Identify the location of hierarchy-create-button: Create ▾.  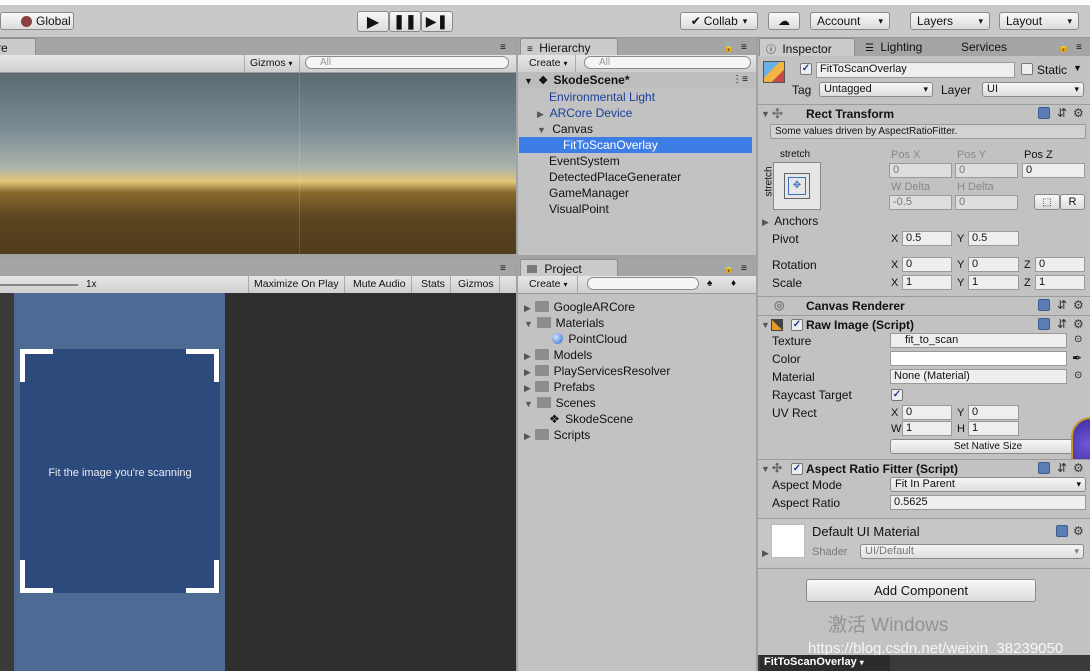
(550, 63).